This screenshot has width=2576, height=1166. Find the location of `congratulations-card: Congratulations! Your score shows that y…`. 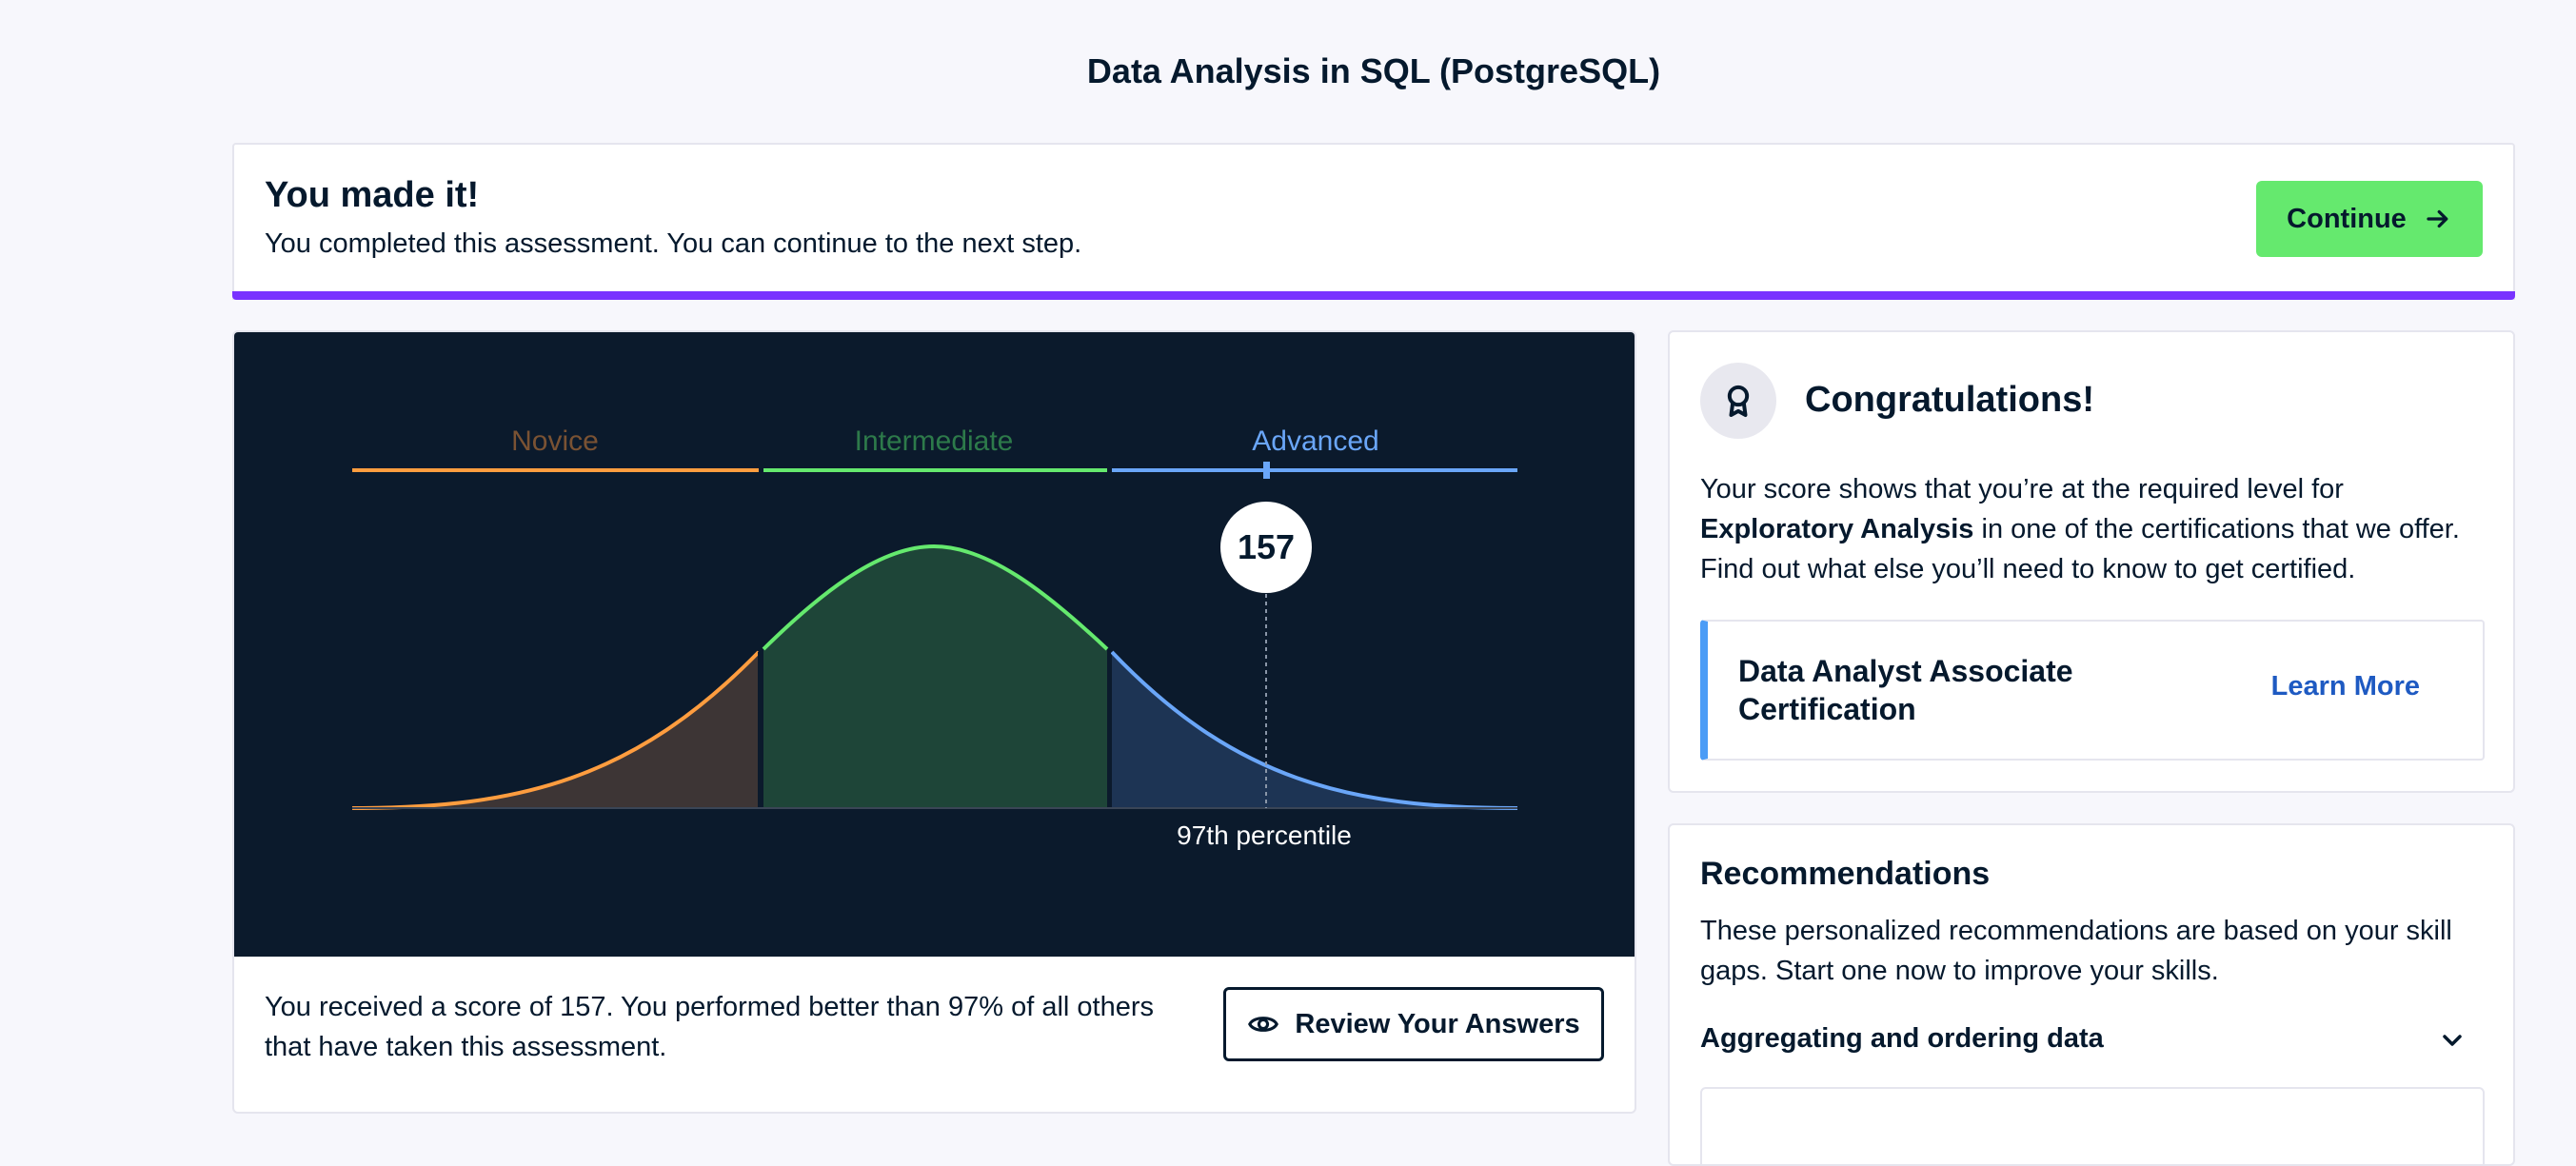

congratulations-card: Congratulations! Your score shows that y… is located at coordinates (2091, 561).